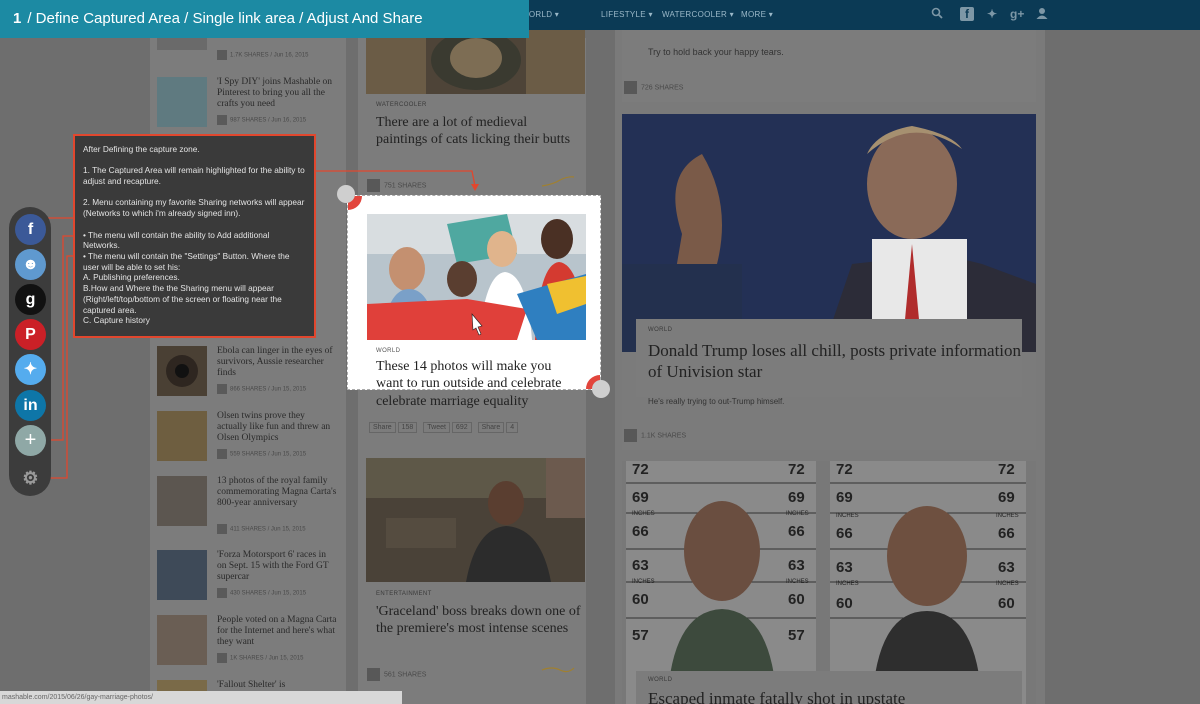  Describe the element at coordinates (277, 685) in the screenshot. I see `article-title: 'Fallout Shelter' is` at that location.